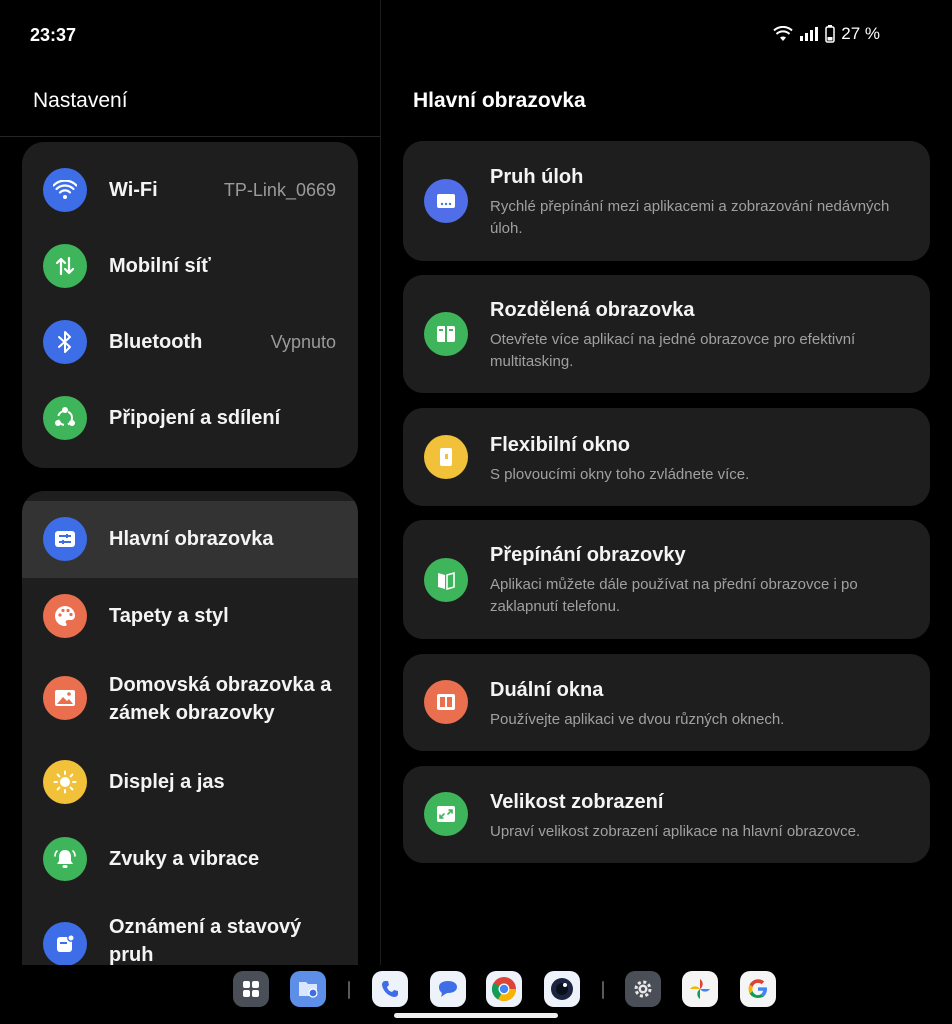  I want to click on main-screen-icon, so click(65, 539).